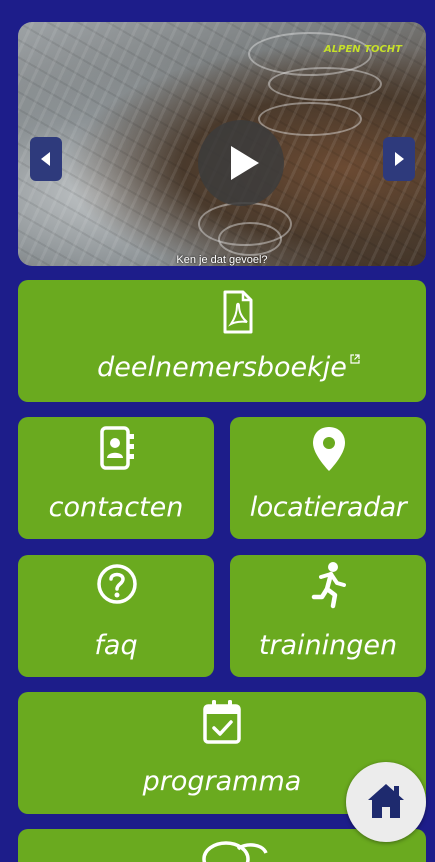  Describe the element at coordinates (116, 478) in the screenshot. I see `tile-contacten: contacten` at that location.